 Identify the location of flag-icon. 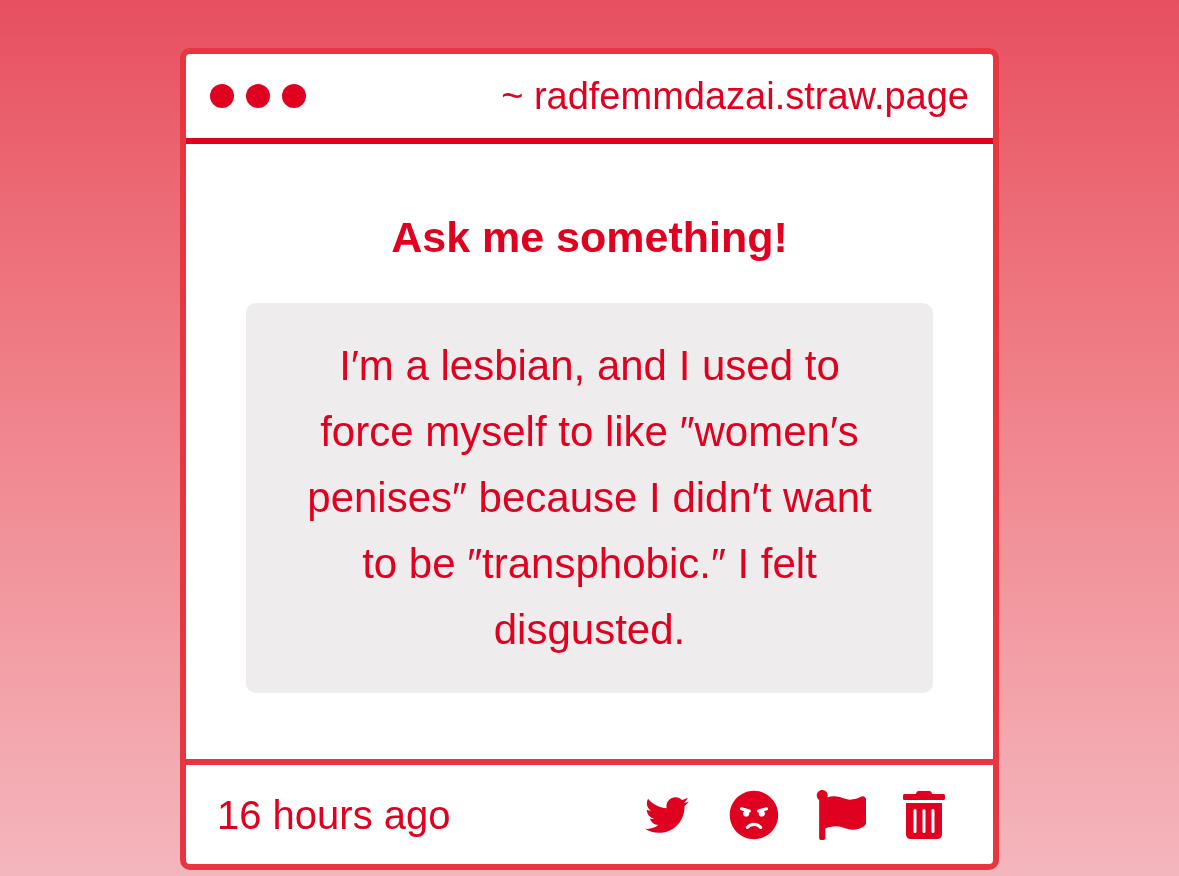
(841, 814).